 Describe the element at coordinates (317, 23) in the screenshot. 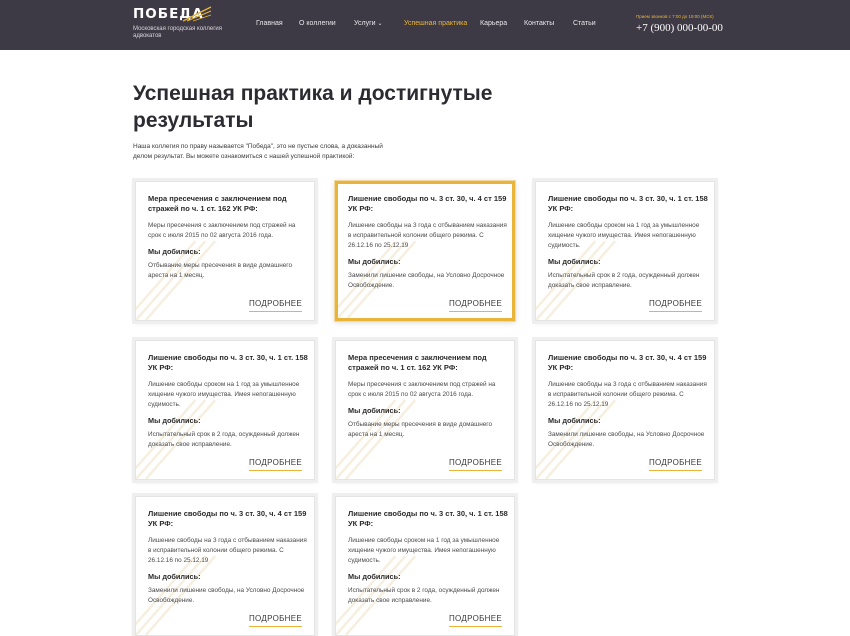

I see `nav-item-about: О коллегии` at that location.